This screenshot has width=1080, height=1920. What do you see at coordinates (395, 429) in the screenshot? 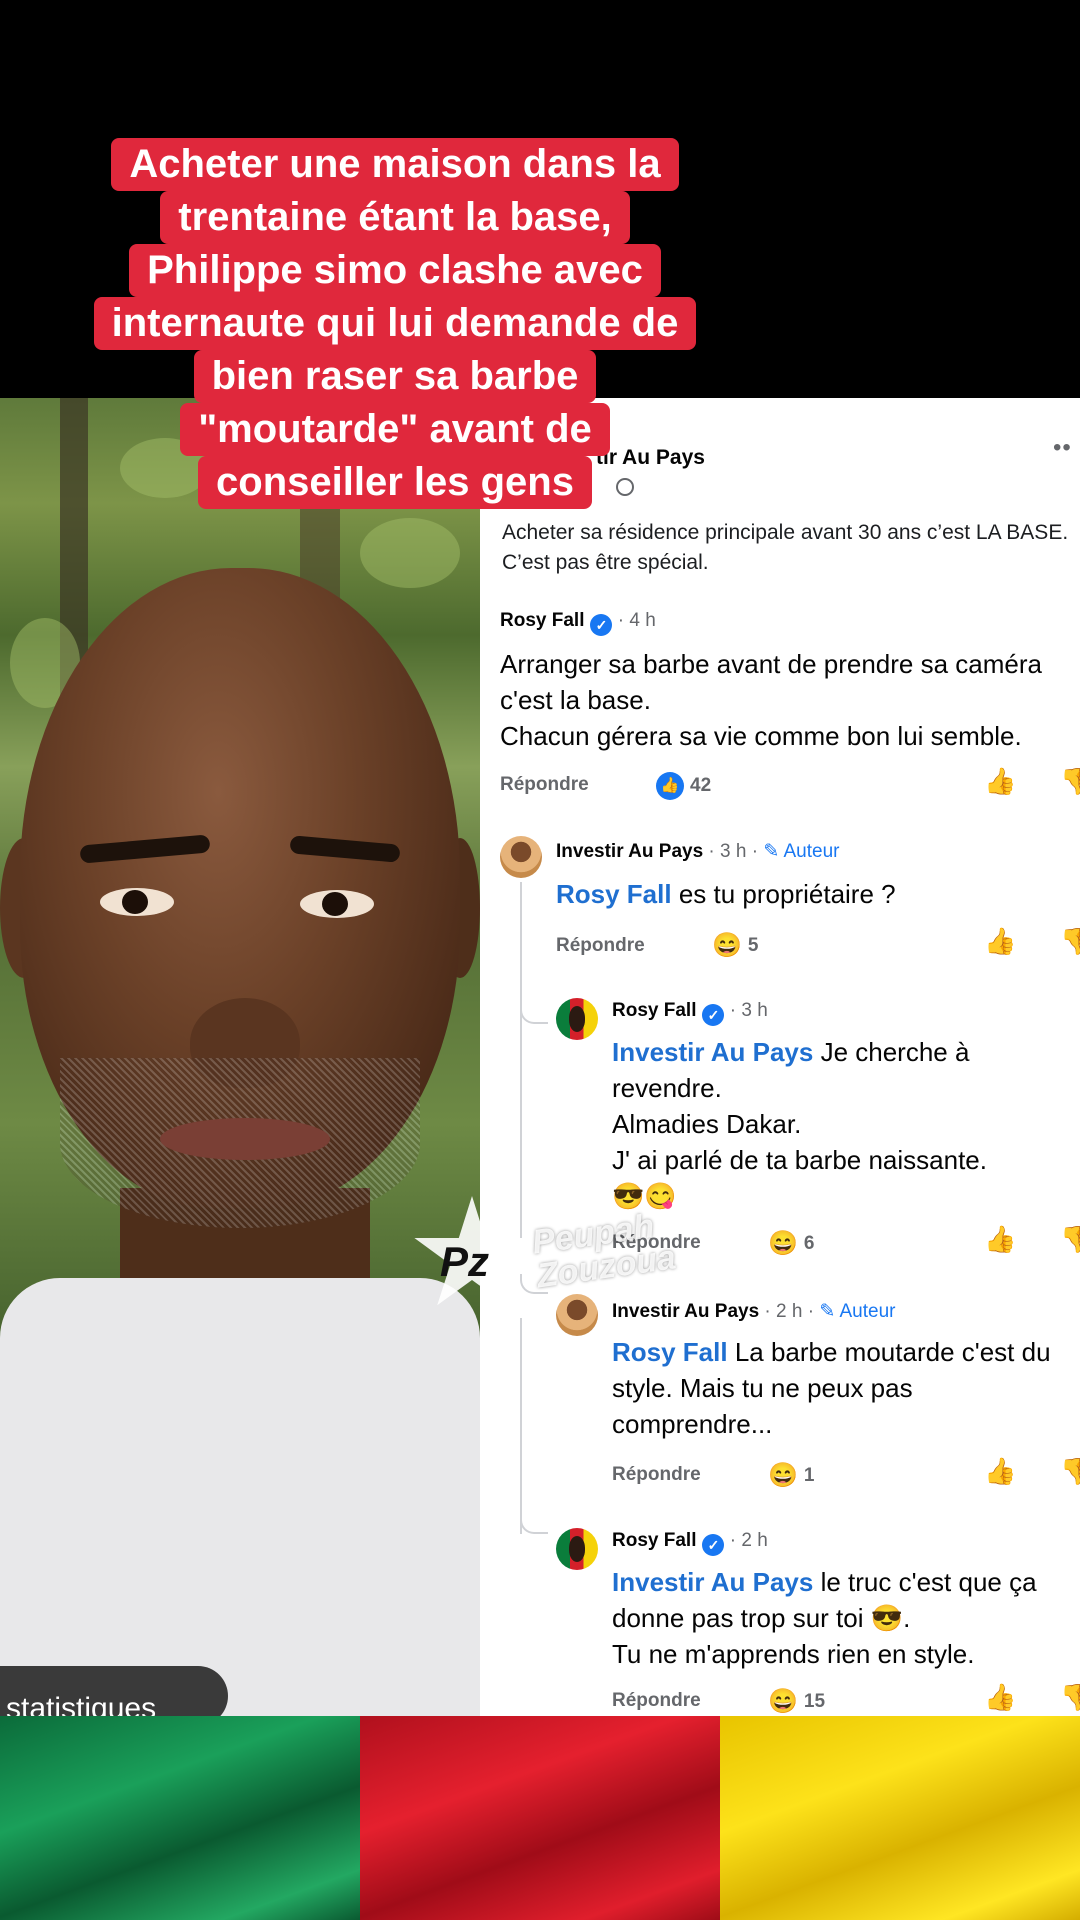
I see `headline-line: "moutarde" avant de` at bounding box center [395, 429].